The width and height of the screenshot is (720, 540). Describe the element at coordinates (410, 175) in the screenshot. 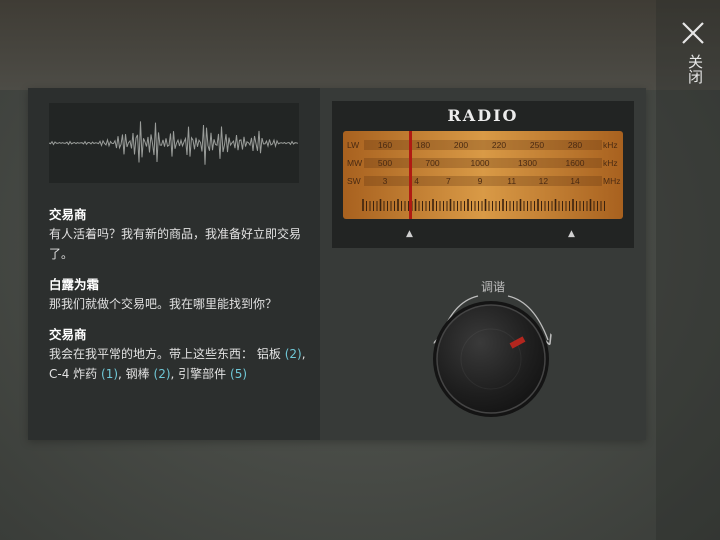

I see `dial-needle` at that location.